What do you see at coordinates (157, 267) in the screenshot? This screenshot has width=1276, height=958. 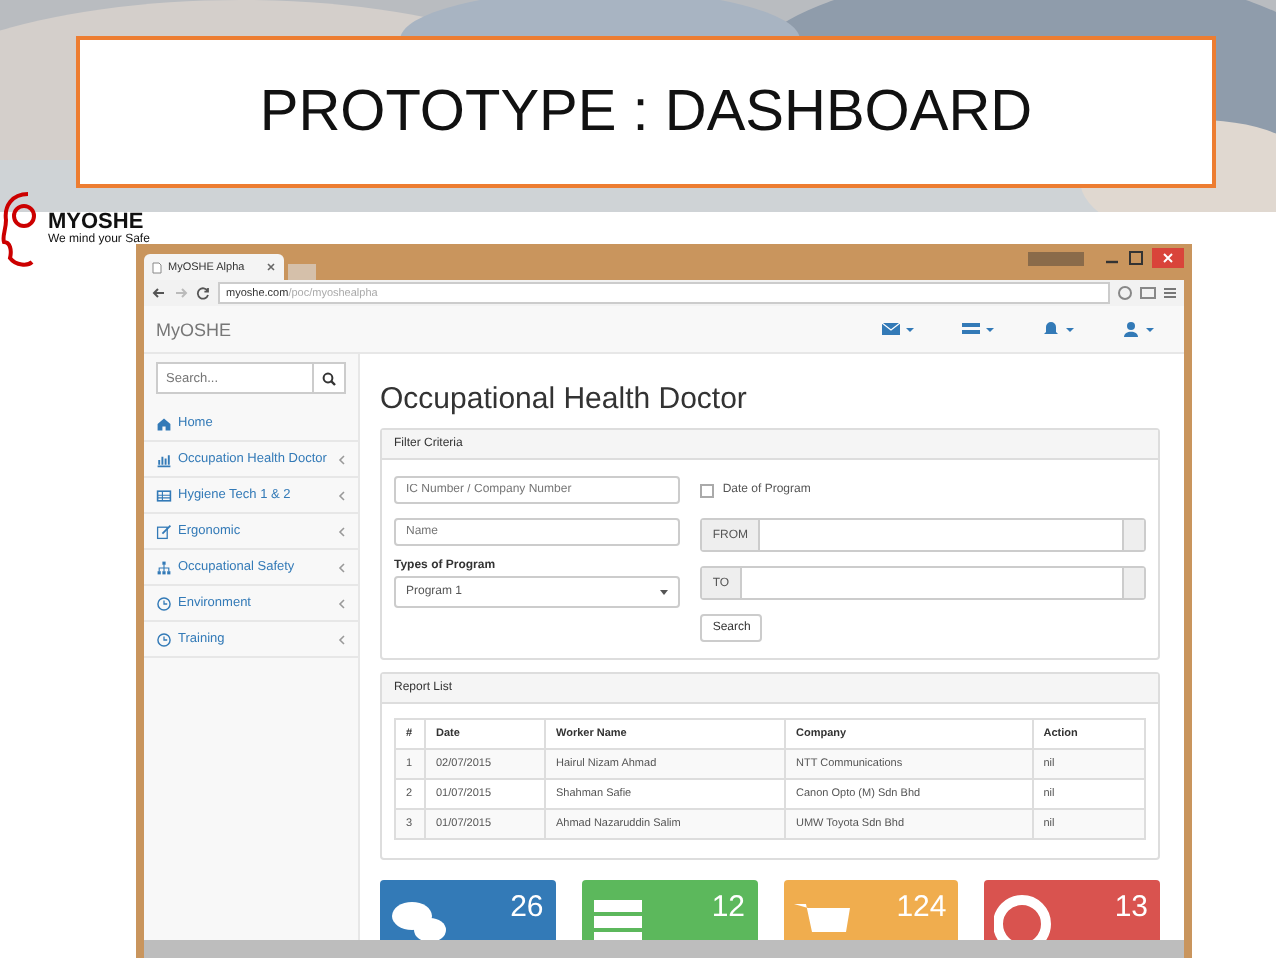 I see `page-icon` at bounding box center [157, 267].